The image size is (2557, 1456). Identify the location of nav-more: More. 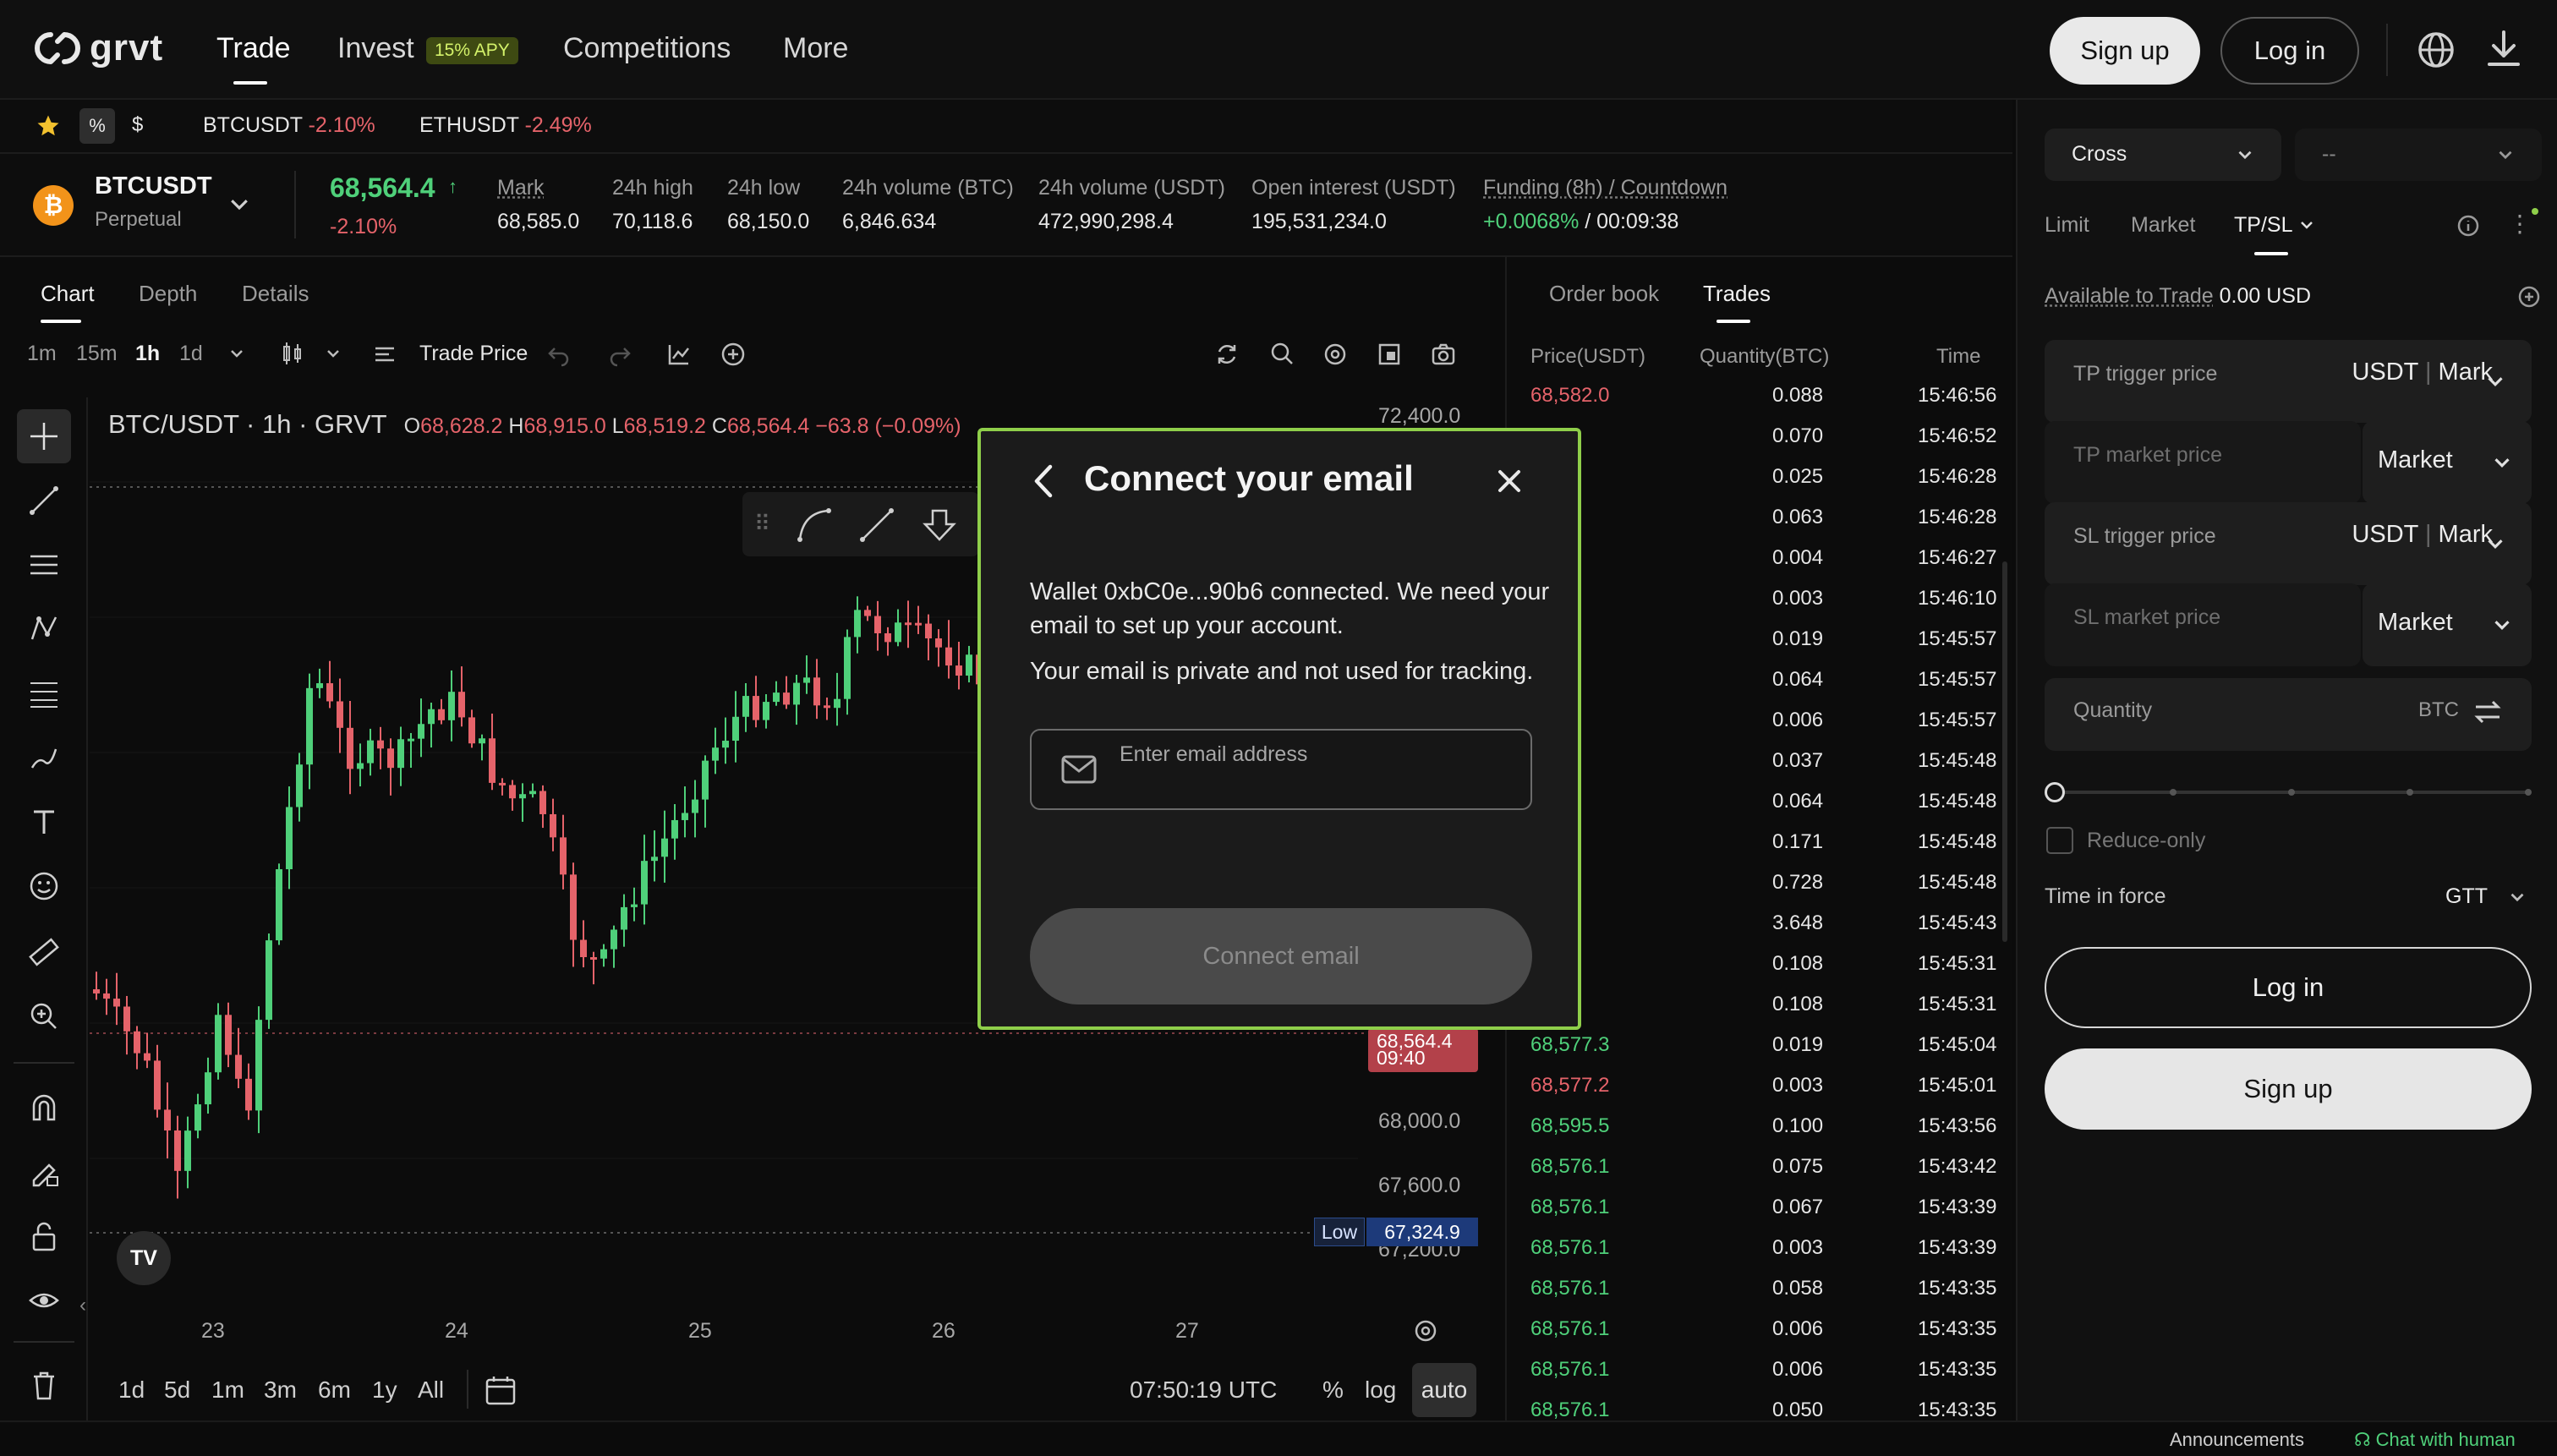
(815, 49).